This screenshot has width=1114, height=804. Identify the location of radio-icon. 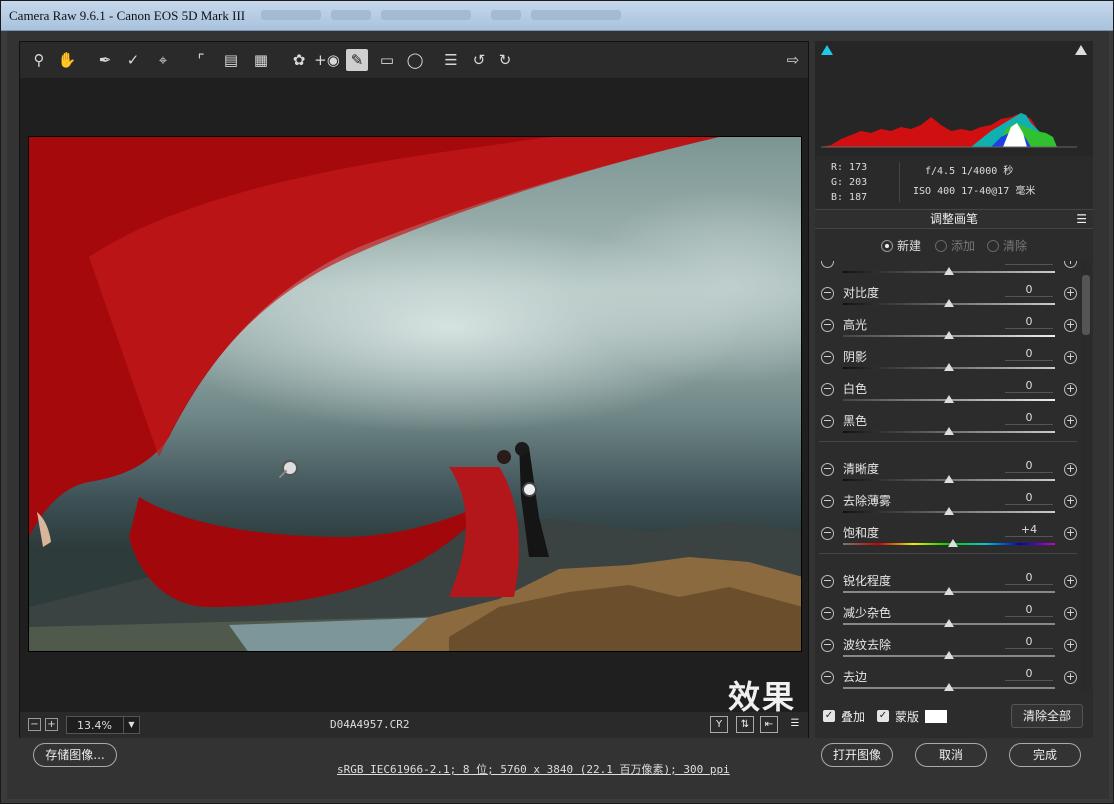
(941, 245).